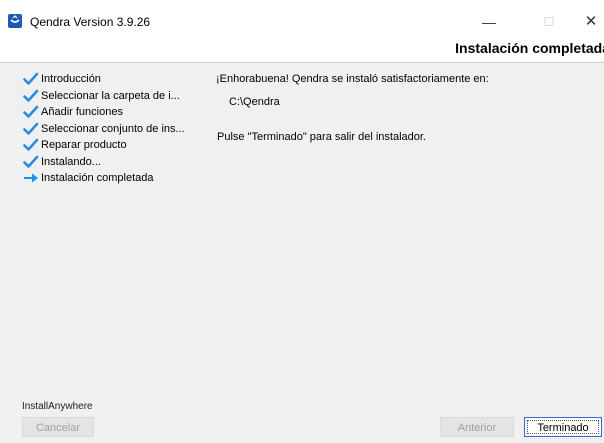 The height and width of the screenshot is (443, 604). What do you see at coordinates (97, 178) in the screenshot?
I see `step-label: Instalación completada` at bounding box center [97, 178].